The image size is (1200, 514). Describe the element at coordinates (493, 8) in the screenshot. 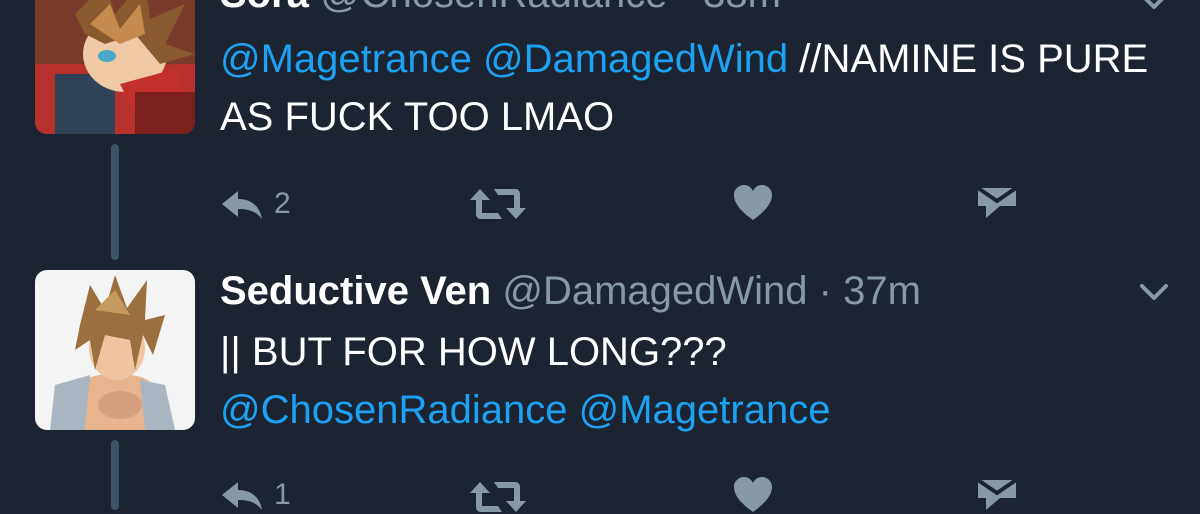

I see `handle: @ChosenRadiance` at that location.